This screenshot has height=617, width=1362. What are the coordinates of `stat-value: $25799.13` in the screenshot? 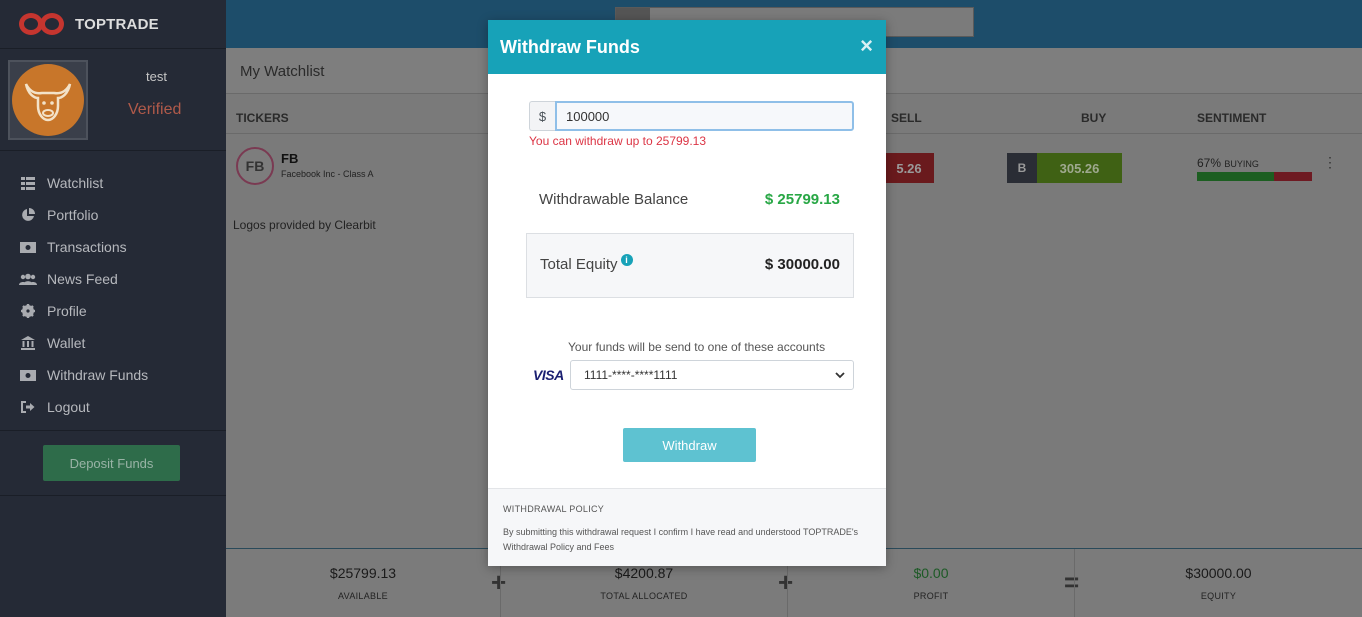 It's located at (363, 573).